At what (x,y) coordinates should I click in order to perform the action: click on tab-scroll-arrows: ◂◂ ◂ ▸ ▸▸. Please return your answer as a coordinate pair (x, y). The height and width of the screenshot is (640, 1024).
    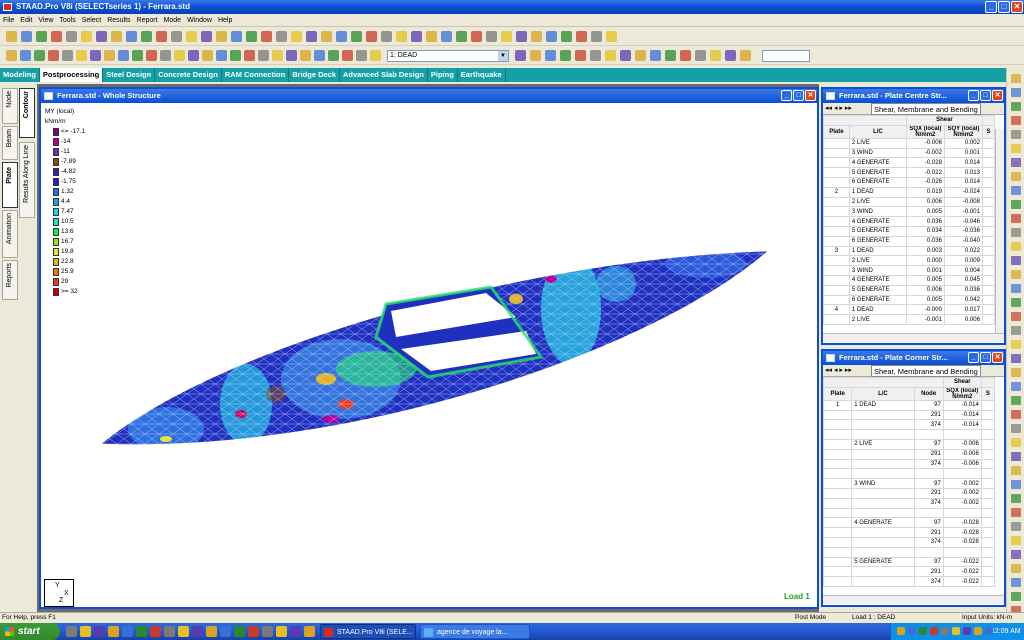
    Looking at the image, I should click on (838, 108).